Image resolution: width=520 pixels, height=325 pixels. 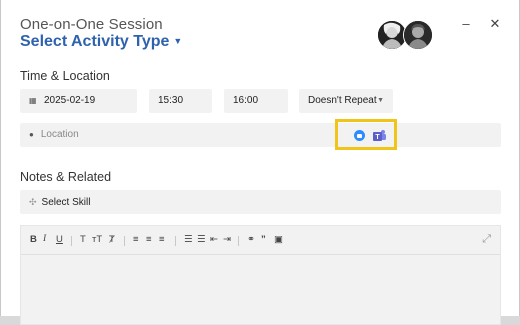 I want to click on start-time-value: 15:30, so click(x=171, y=100).